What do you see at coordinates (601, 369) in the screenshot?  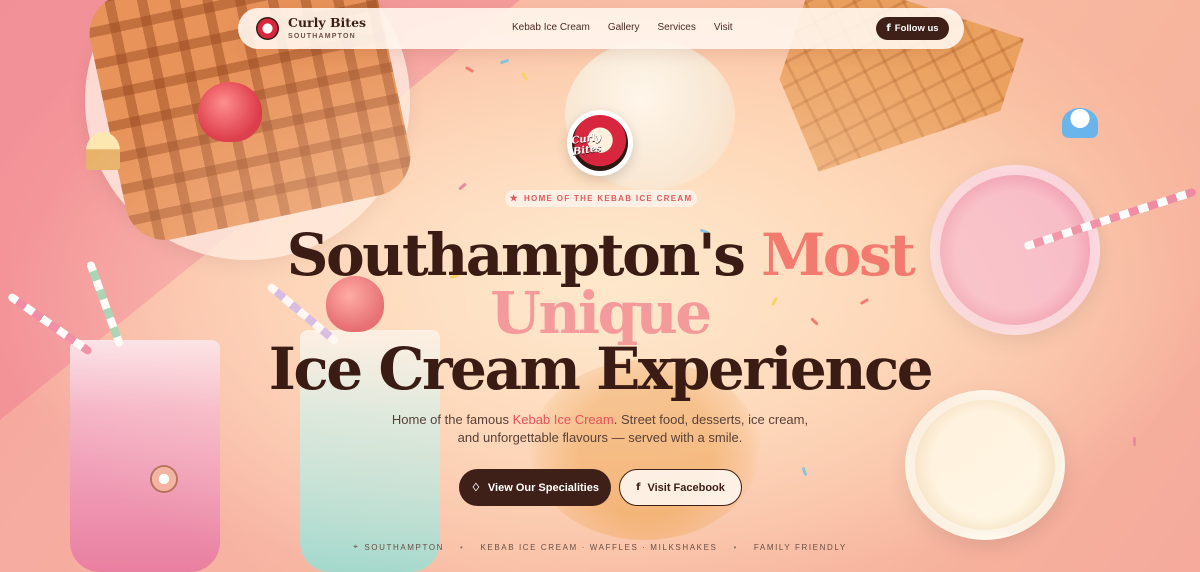 I see `hero-title-line-3: Ice Cream Experience` at bounding box center [601, 369].